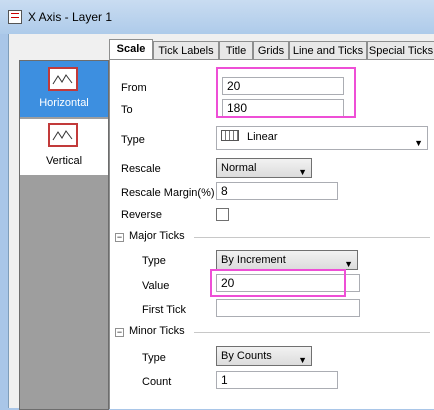 This screenshot has height=410, width=434. Describe the element at coordinates (264, 168) in the screenshot. I see `rescale-select: Normal ▼` at that location.